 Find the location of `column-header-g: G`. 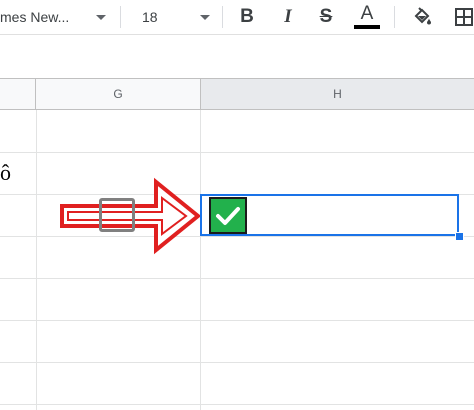

column-header-g: G is located at coordinates (118, 94).